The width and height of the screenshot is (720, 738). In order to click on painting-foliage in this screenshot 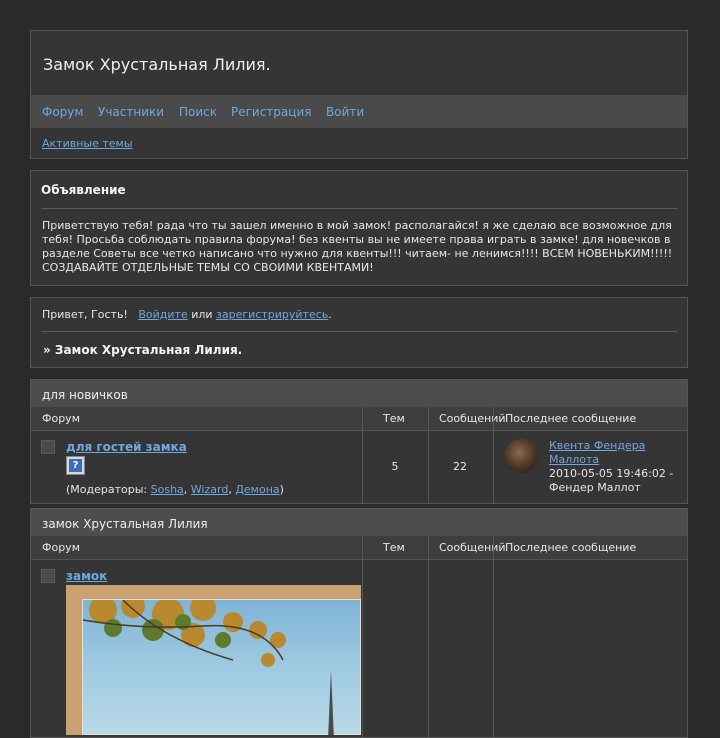, I will do `click(208, 667)`.